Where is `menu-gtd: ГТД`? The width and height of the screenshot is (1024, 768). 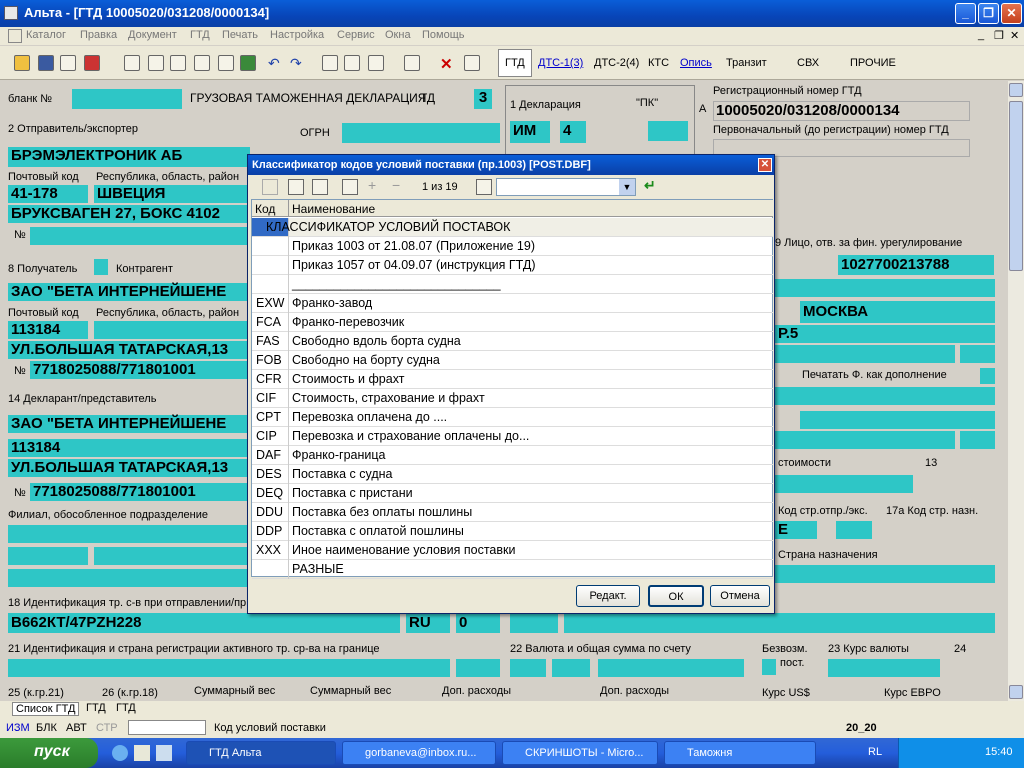
menu-gtd: ГТД is located at coordinates (200, 35).